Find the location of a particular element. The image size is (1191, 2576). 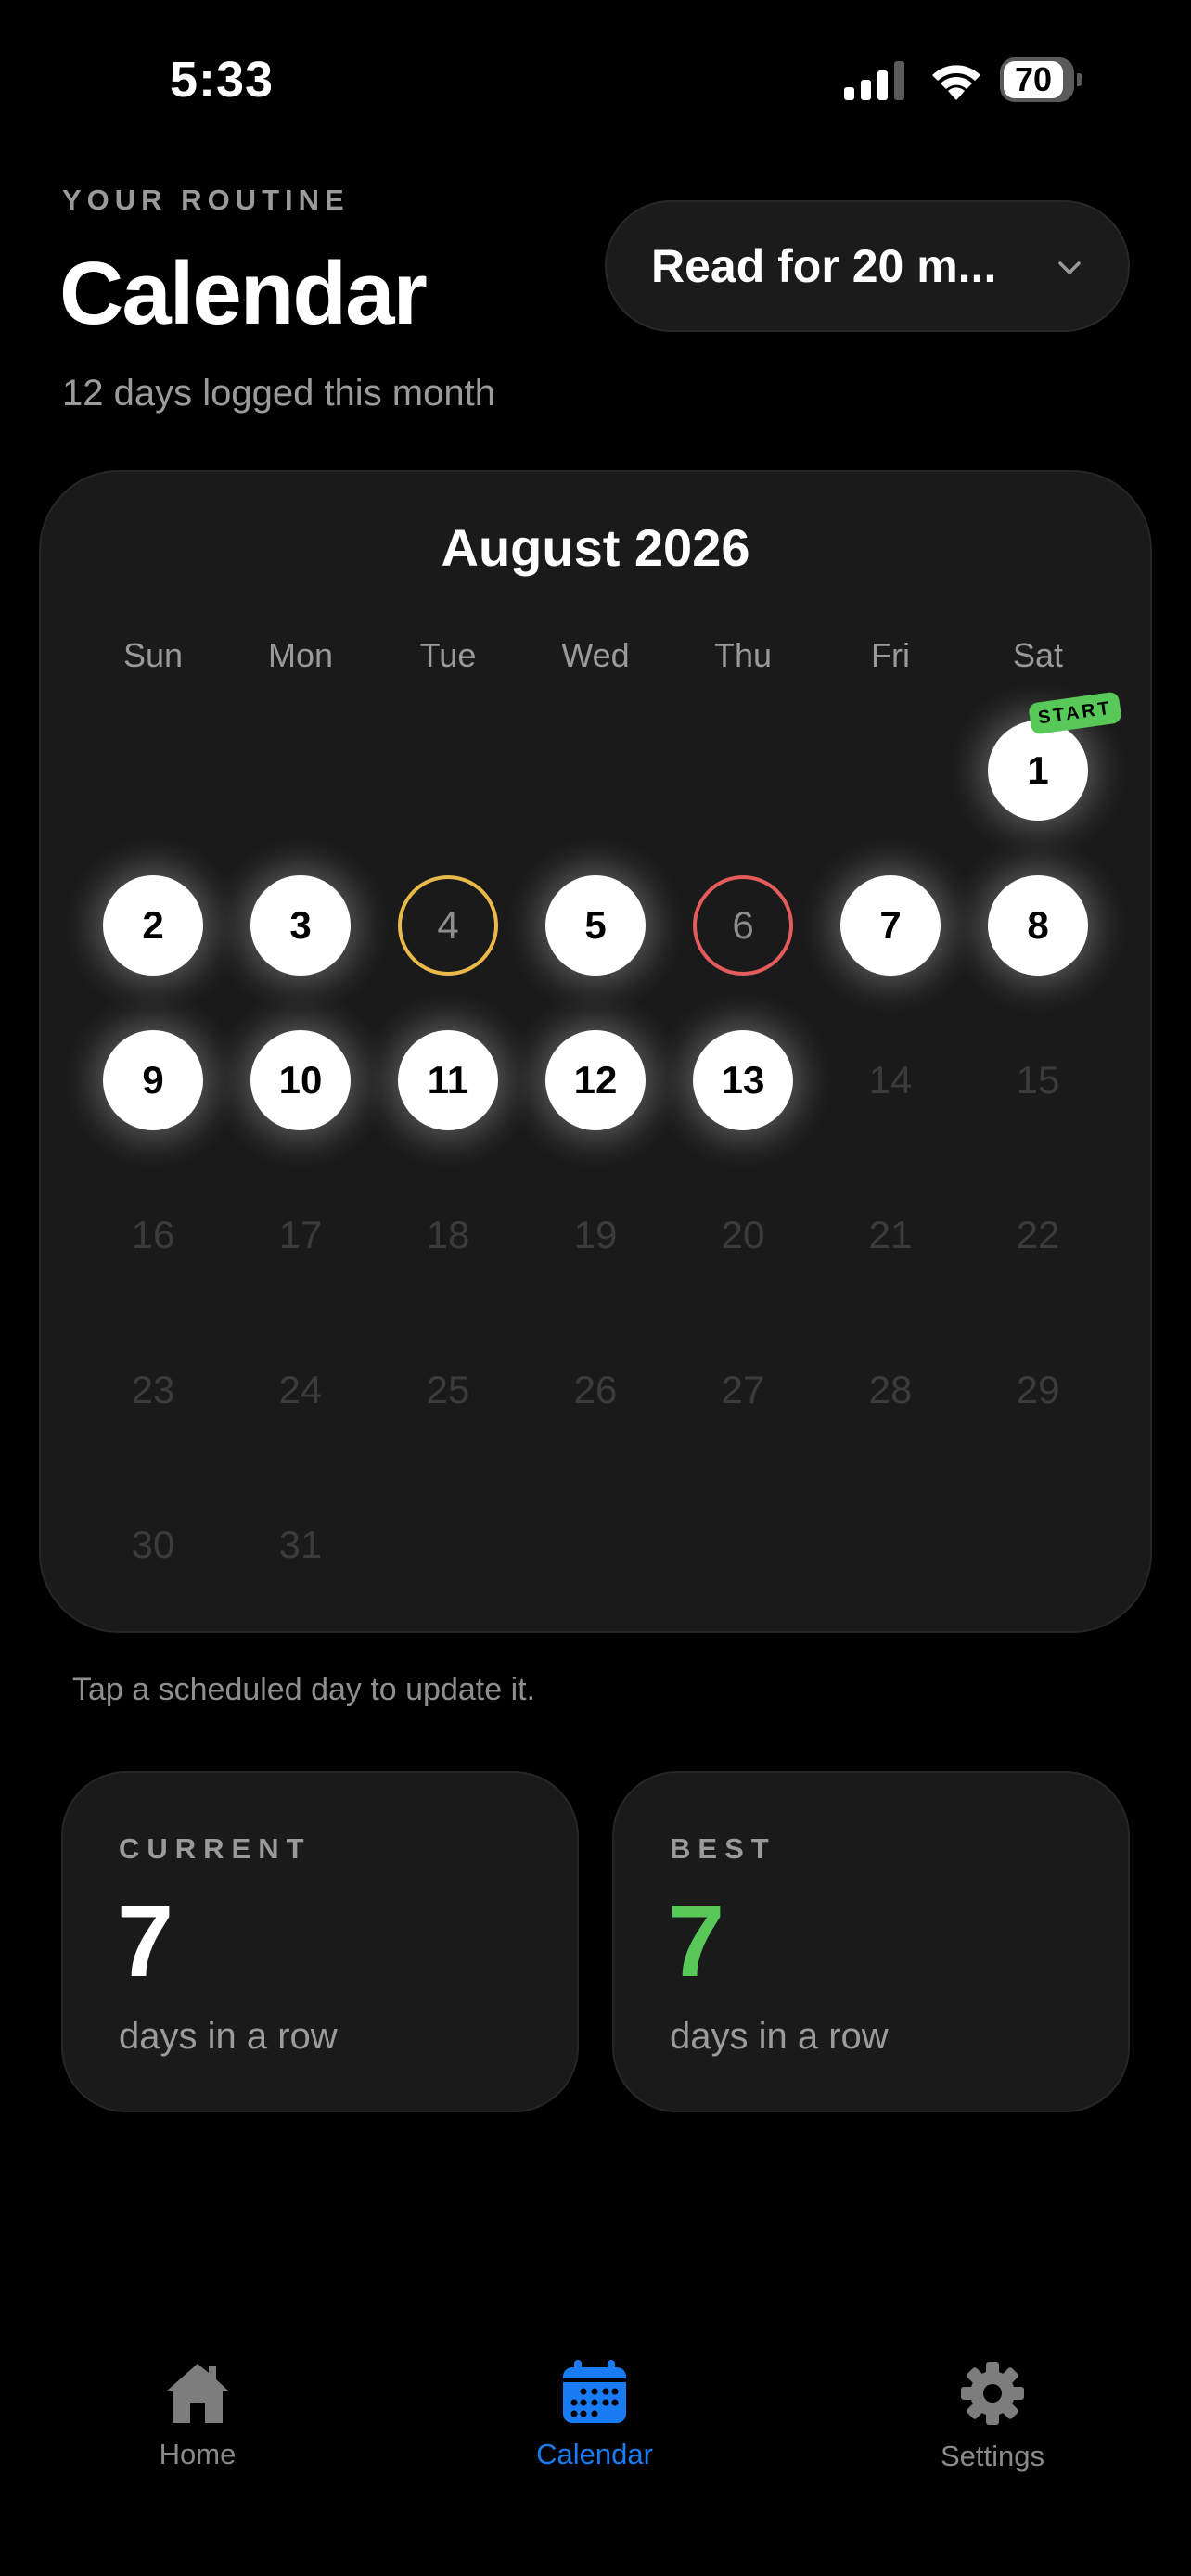

best-streak-label: BEST is located at coordinates (723, 1848).